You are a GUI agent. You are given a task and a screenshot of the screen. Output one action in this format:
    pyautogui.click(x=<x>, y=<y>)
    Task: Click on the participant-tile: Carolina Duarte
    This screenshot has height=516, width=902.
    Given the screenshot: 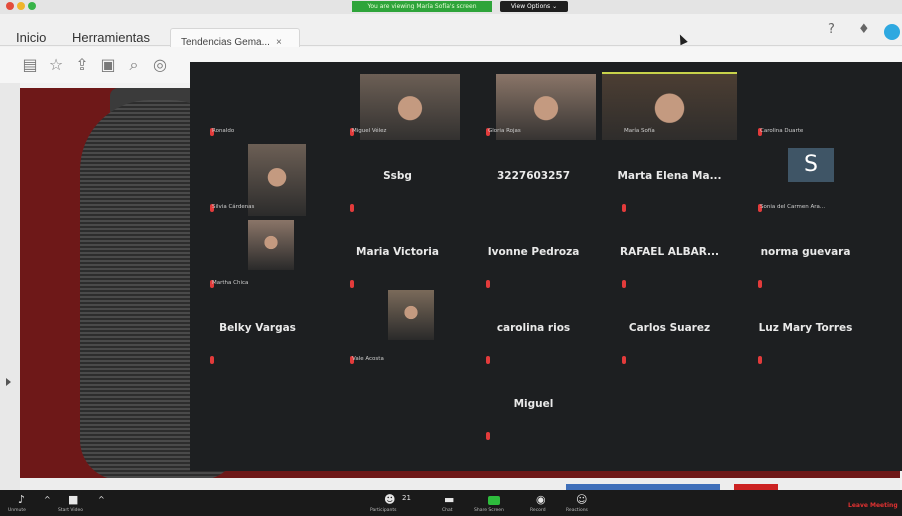 What is the action you would take?
    pyautogui.click(x=805, y=101)
    